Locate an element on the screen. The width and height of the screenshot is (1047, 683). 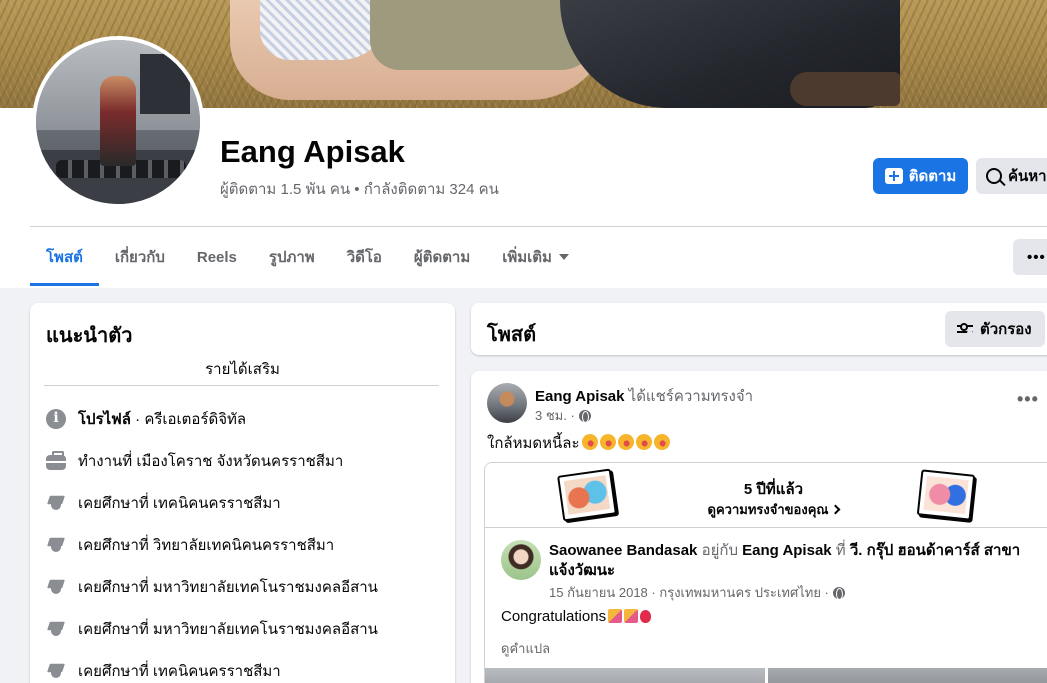
cover-figure-shoe is located at coordinates (845, 89).